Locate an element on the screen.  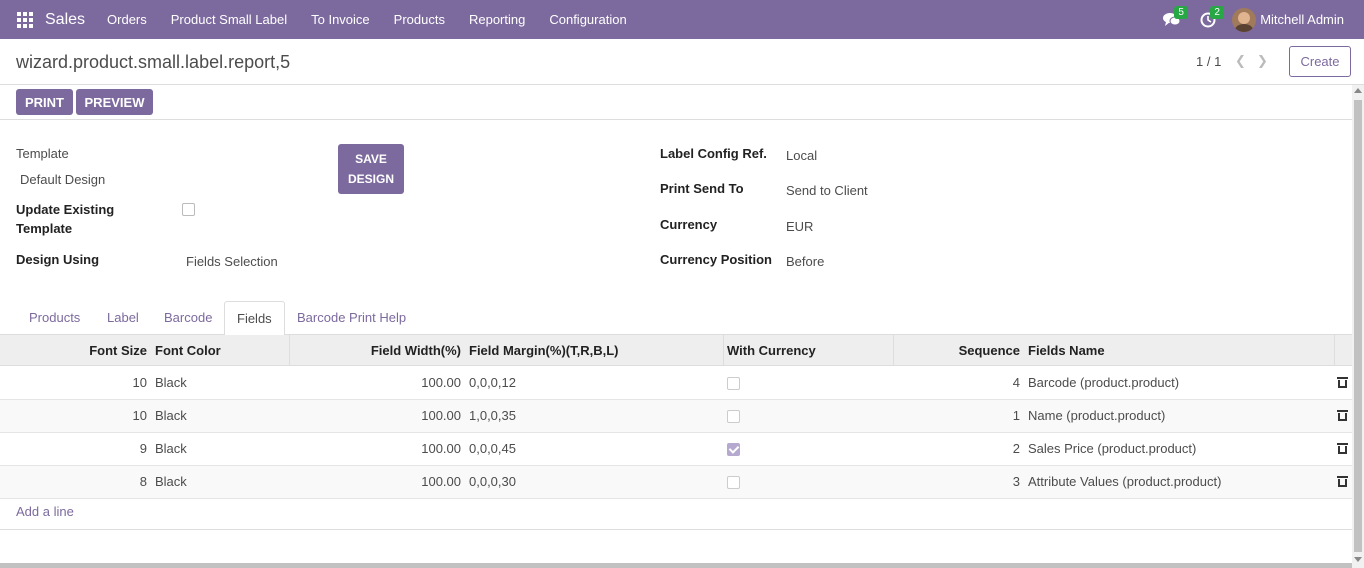
scrollbar-thumb is located at coordinates (1358, 326).